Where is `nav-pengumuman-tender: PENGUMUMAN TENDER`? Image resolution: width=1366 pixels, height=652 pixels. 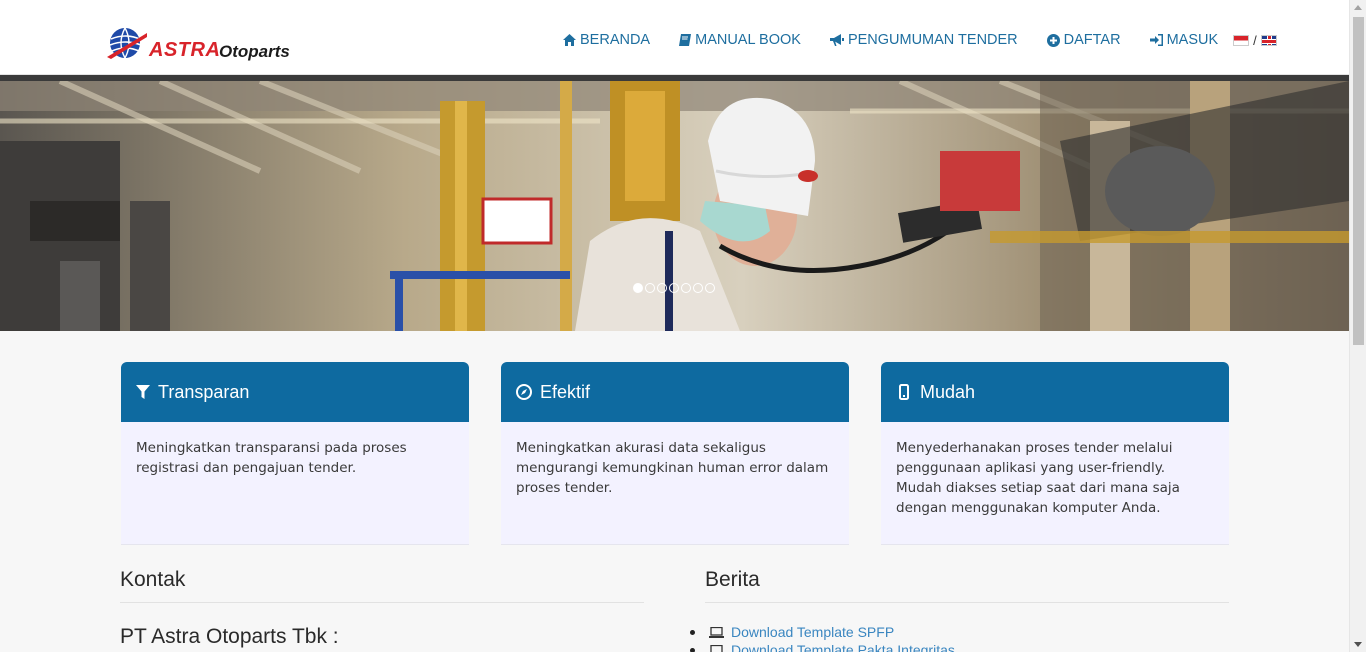 nav-pengumuman-tender: PENGUMUMAN TENDER is located at coordinates (923, 40).